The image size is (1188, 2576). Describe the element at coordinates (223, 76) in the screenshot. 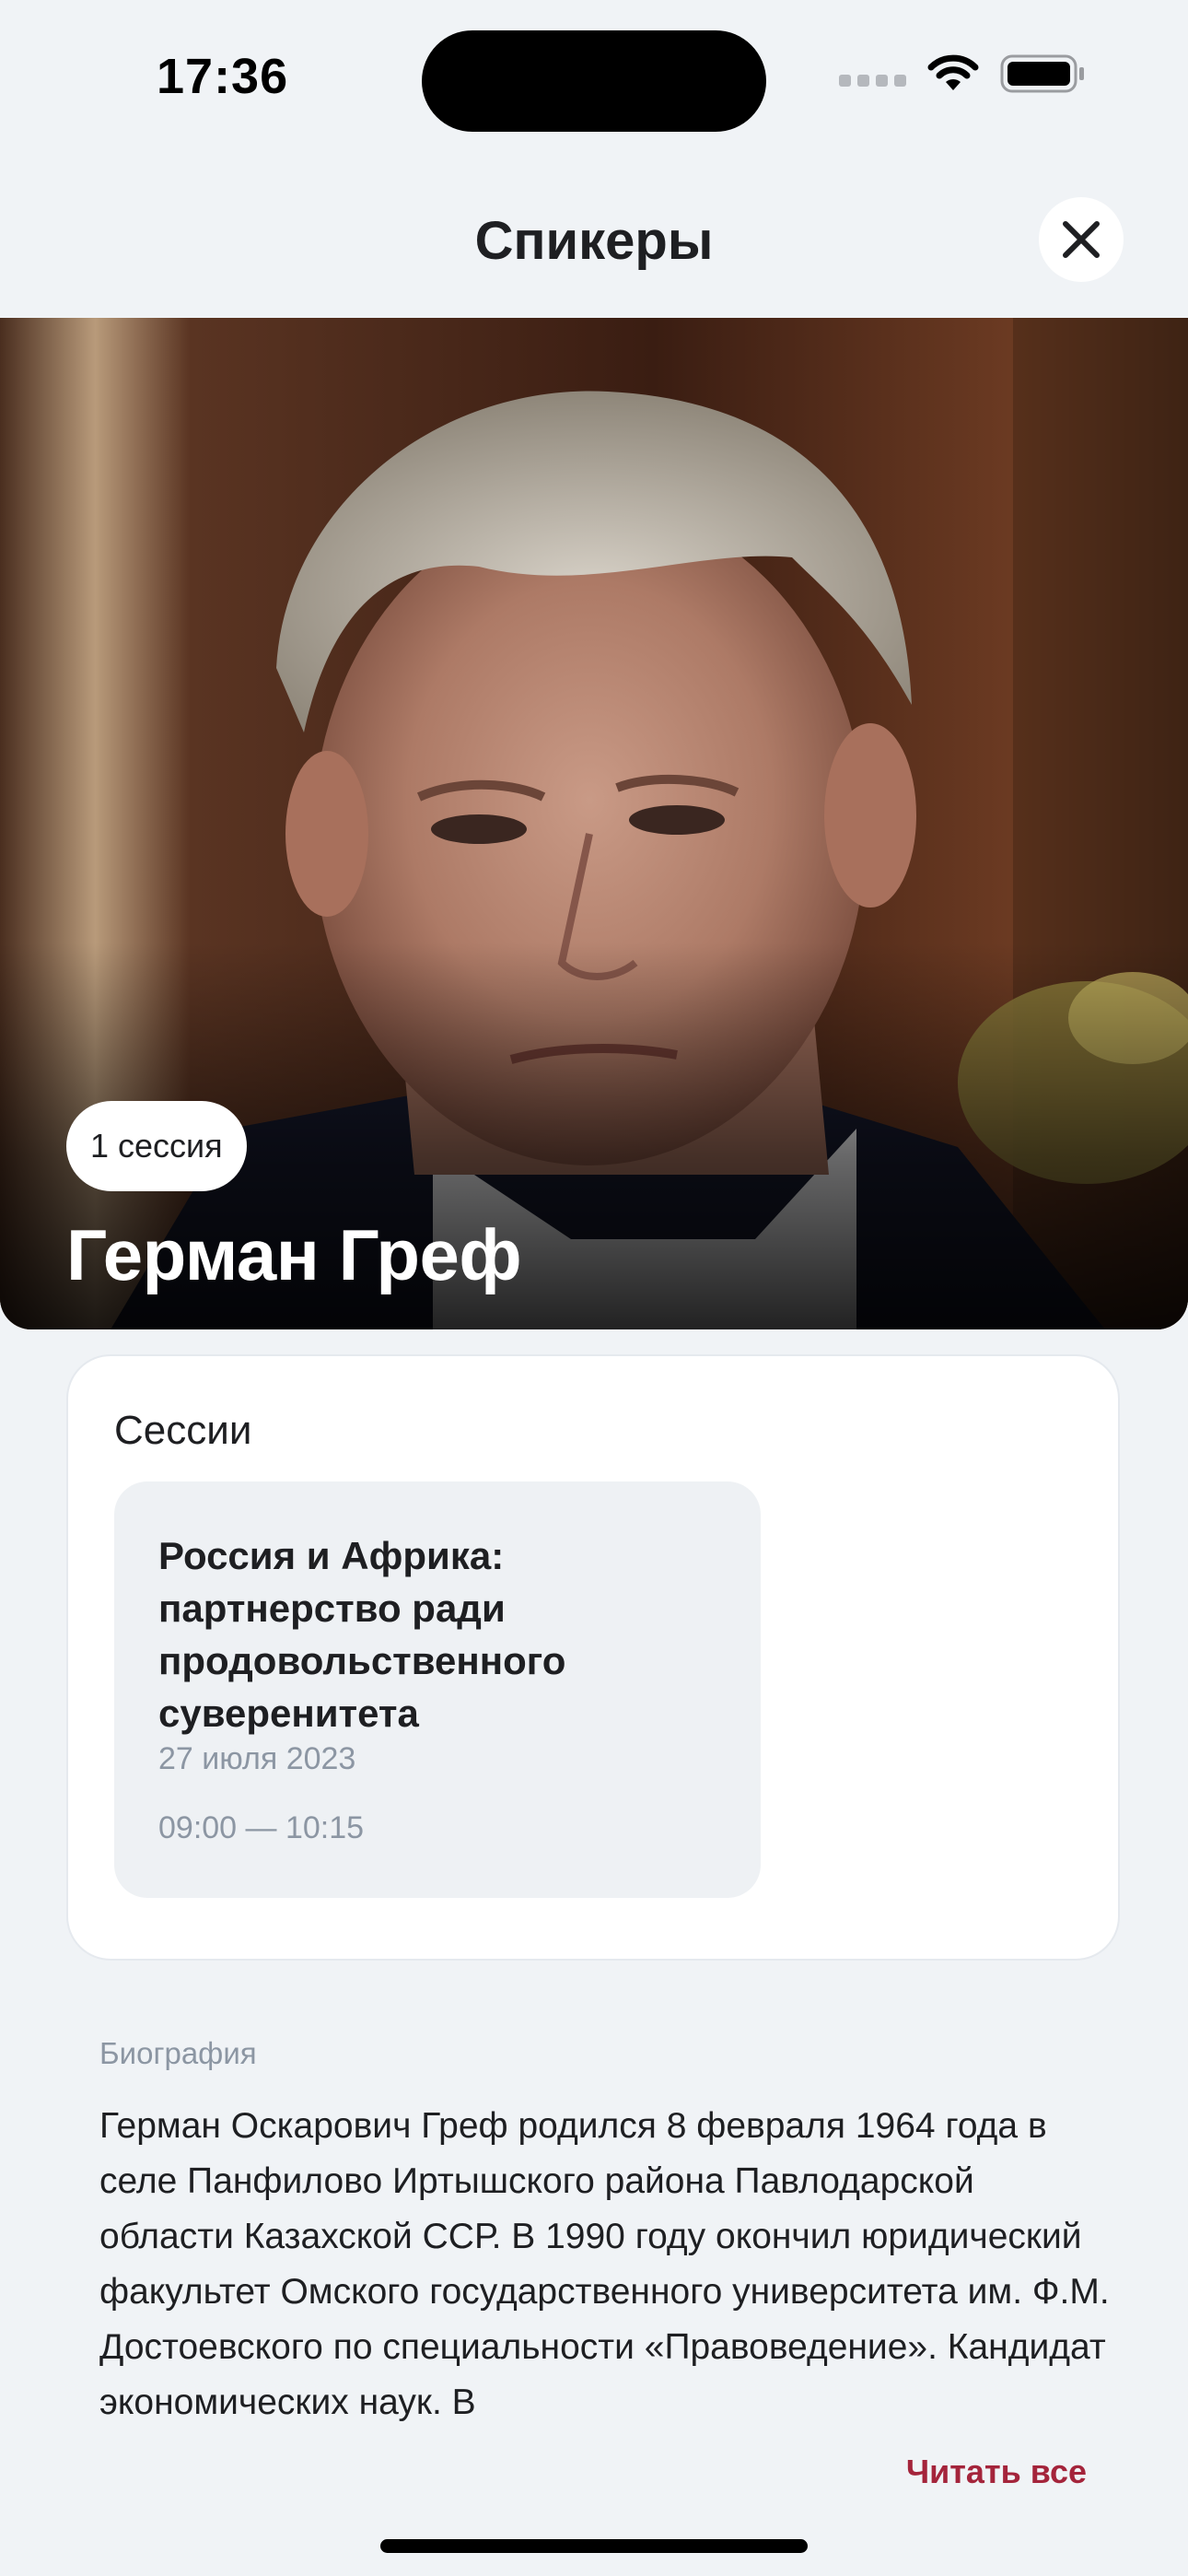

I see `status-time: 17:36` at that location.